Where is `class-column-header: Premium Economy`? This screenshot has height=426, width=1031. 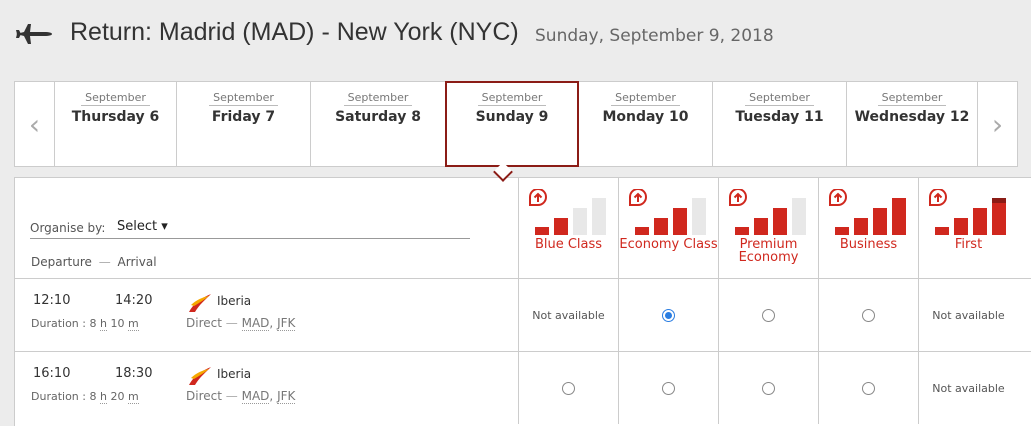 class-column-header: Premium Economy is located at coordinates (768, 228).